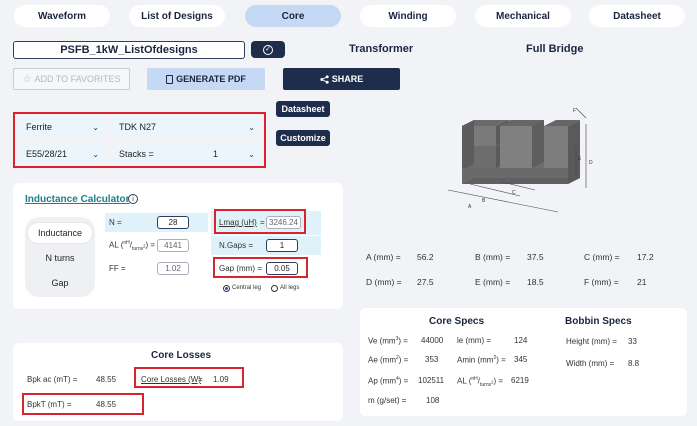  What do you see at coordinates (274, 288) in the screenshot?
I see `radio-all-legs` at bounding box center [274, 288].